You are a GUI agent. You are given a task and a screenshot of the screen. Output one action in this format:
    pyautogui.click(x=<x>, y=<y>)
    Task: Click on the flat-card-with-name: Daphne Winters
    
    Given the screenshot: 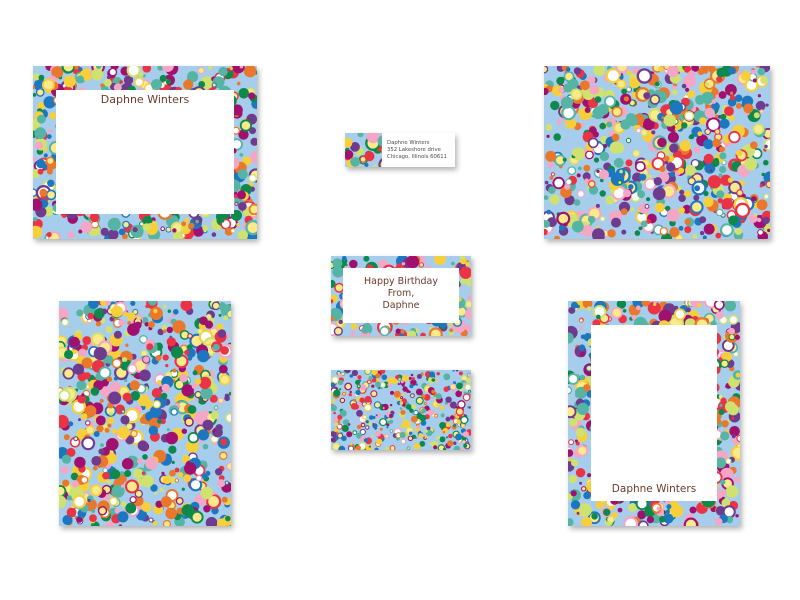 What is the action you would take?
    pyautogui.click(x=145, y=152)
    